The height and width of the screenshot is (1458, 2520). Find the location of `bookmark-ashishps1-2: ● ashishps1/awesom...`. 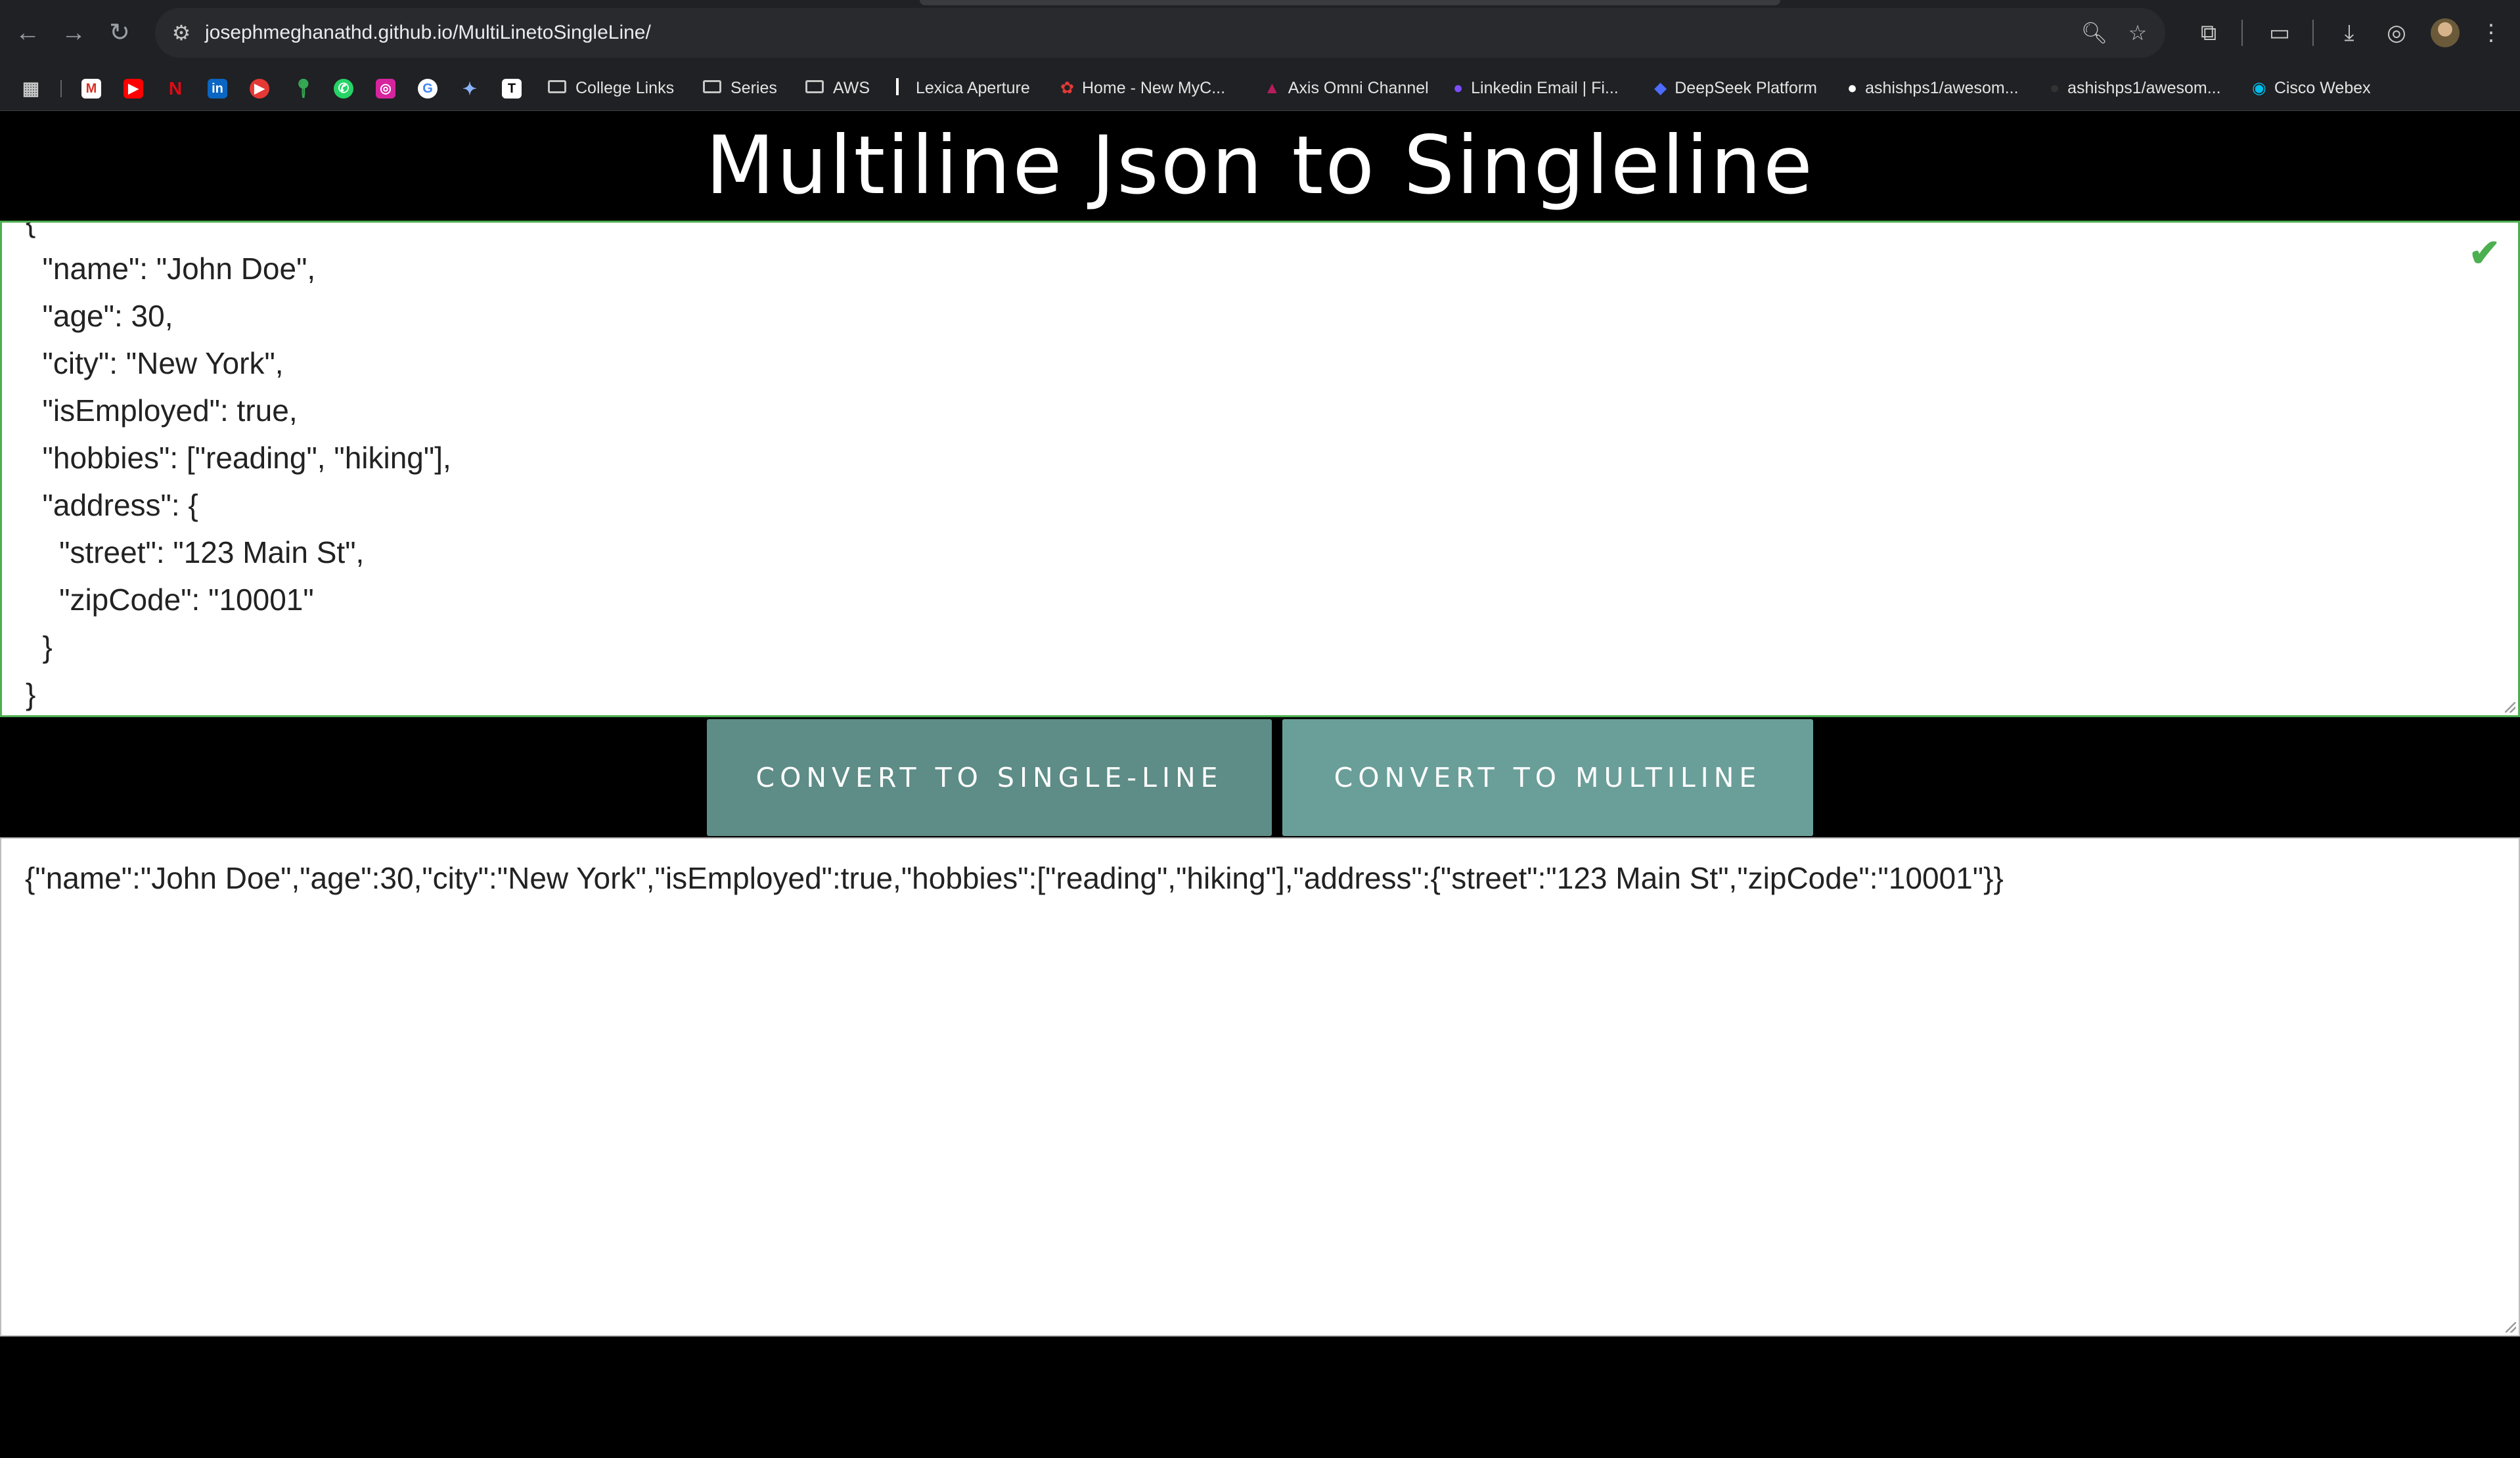

bookmark-ashishps1-2: ● ashishps1/awesom... is located at coordinates (2135, 88).